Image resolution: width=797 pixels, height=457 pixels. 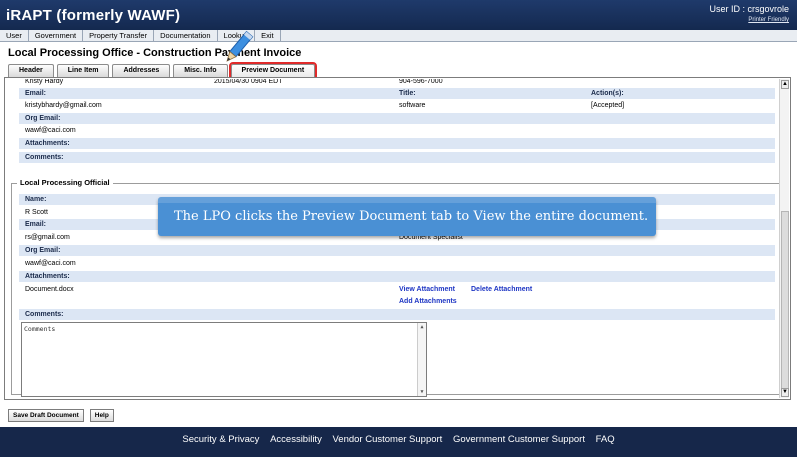 I want to click on partial-date: 2015/04/30 0904 EDT, so click(x=248, y=82).